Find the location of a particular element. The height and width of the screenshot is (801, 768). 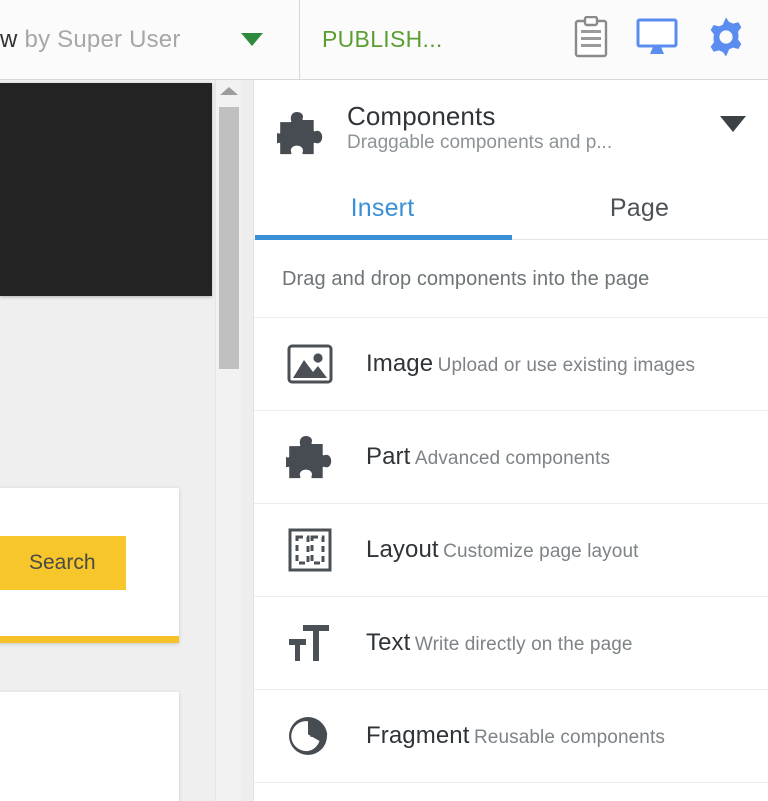

component-item-text: Part Advanced components is located at coordinates (488, 456).